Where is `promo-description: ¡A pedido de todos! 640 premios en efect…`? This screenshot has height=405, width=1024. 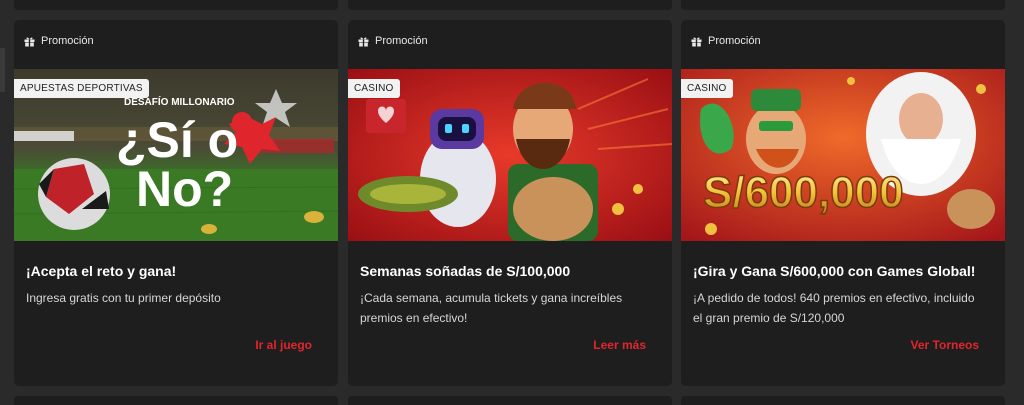
promo-description: ¡A pedido de todos! 640 premios en efect… is located at coordinates (834, 308).